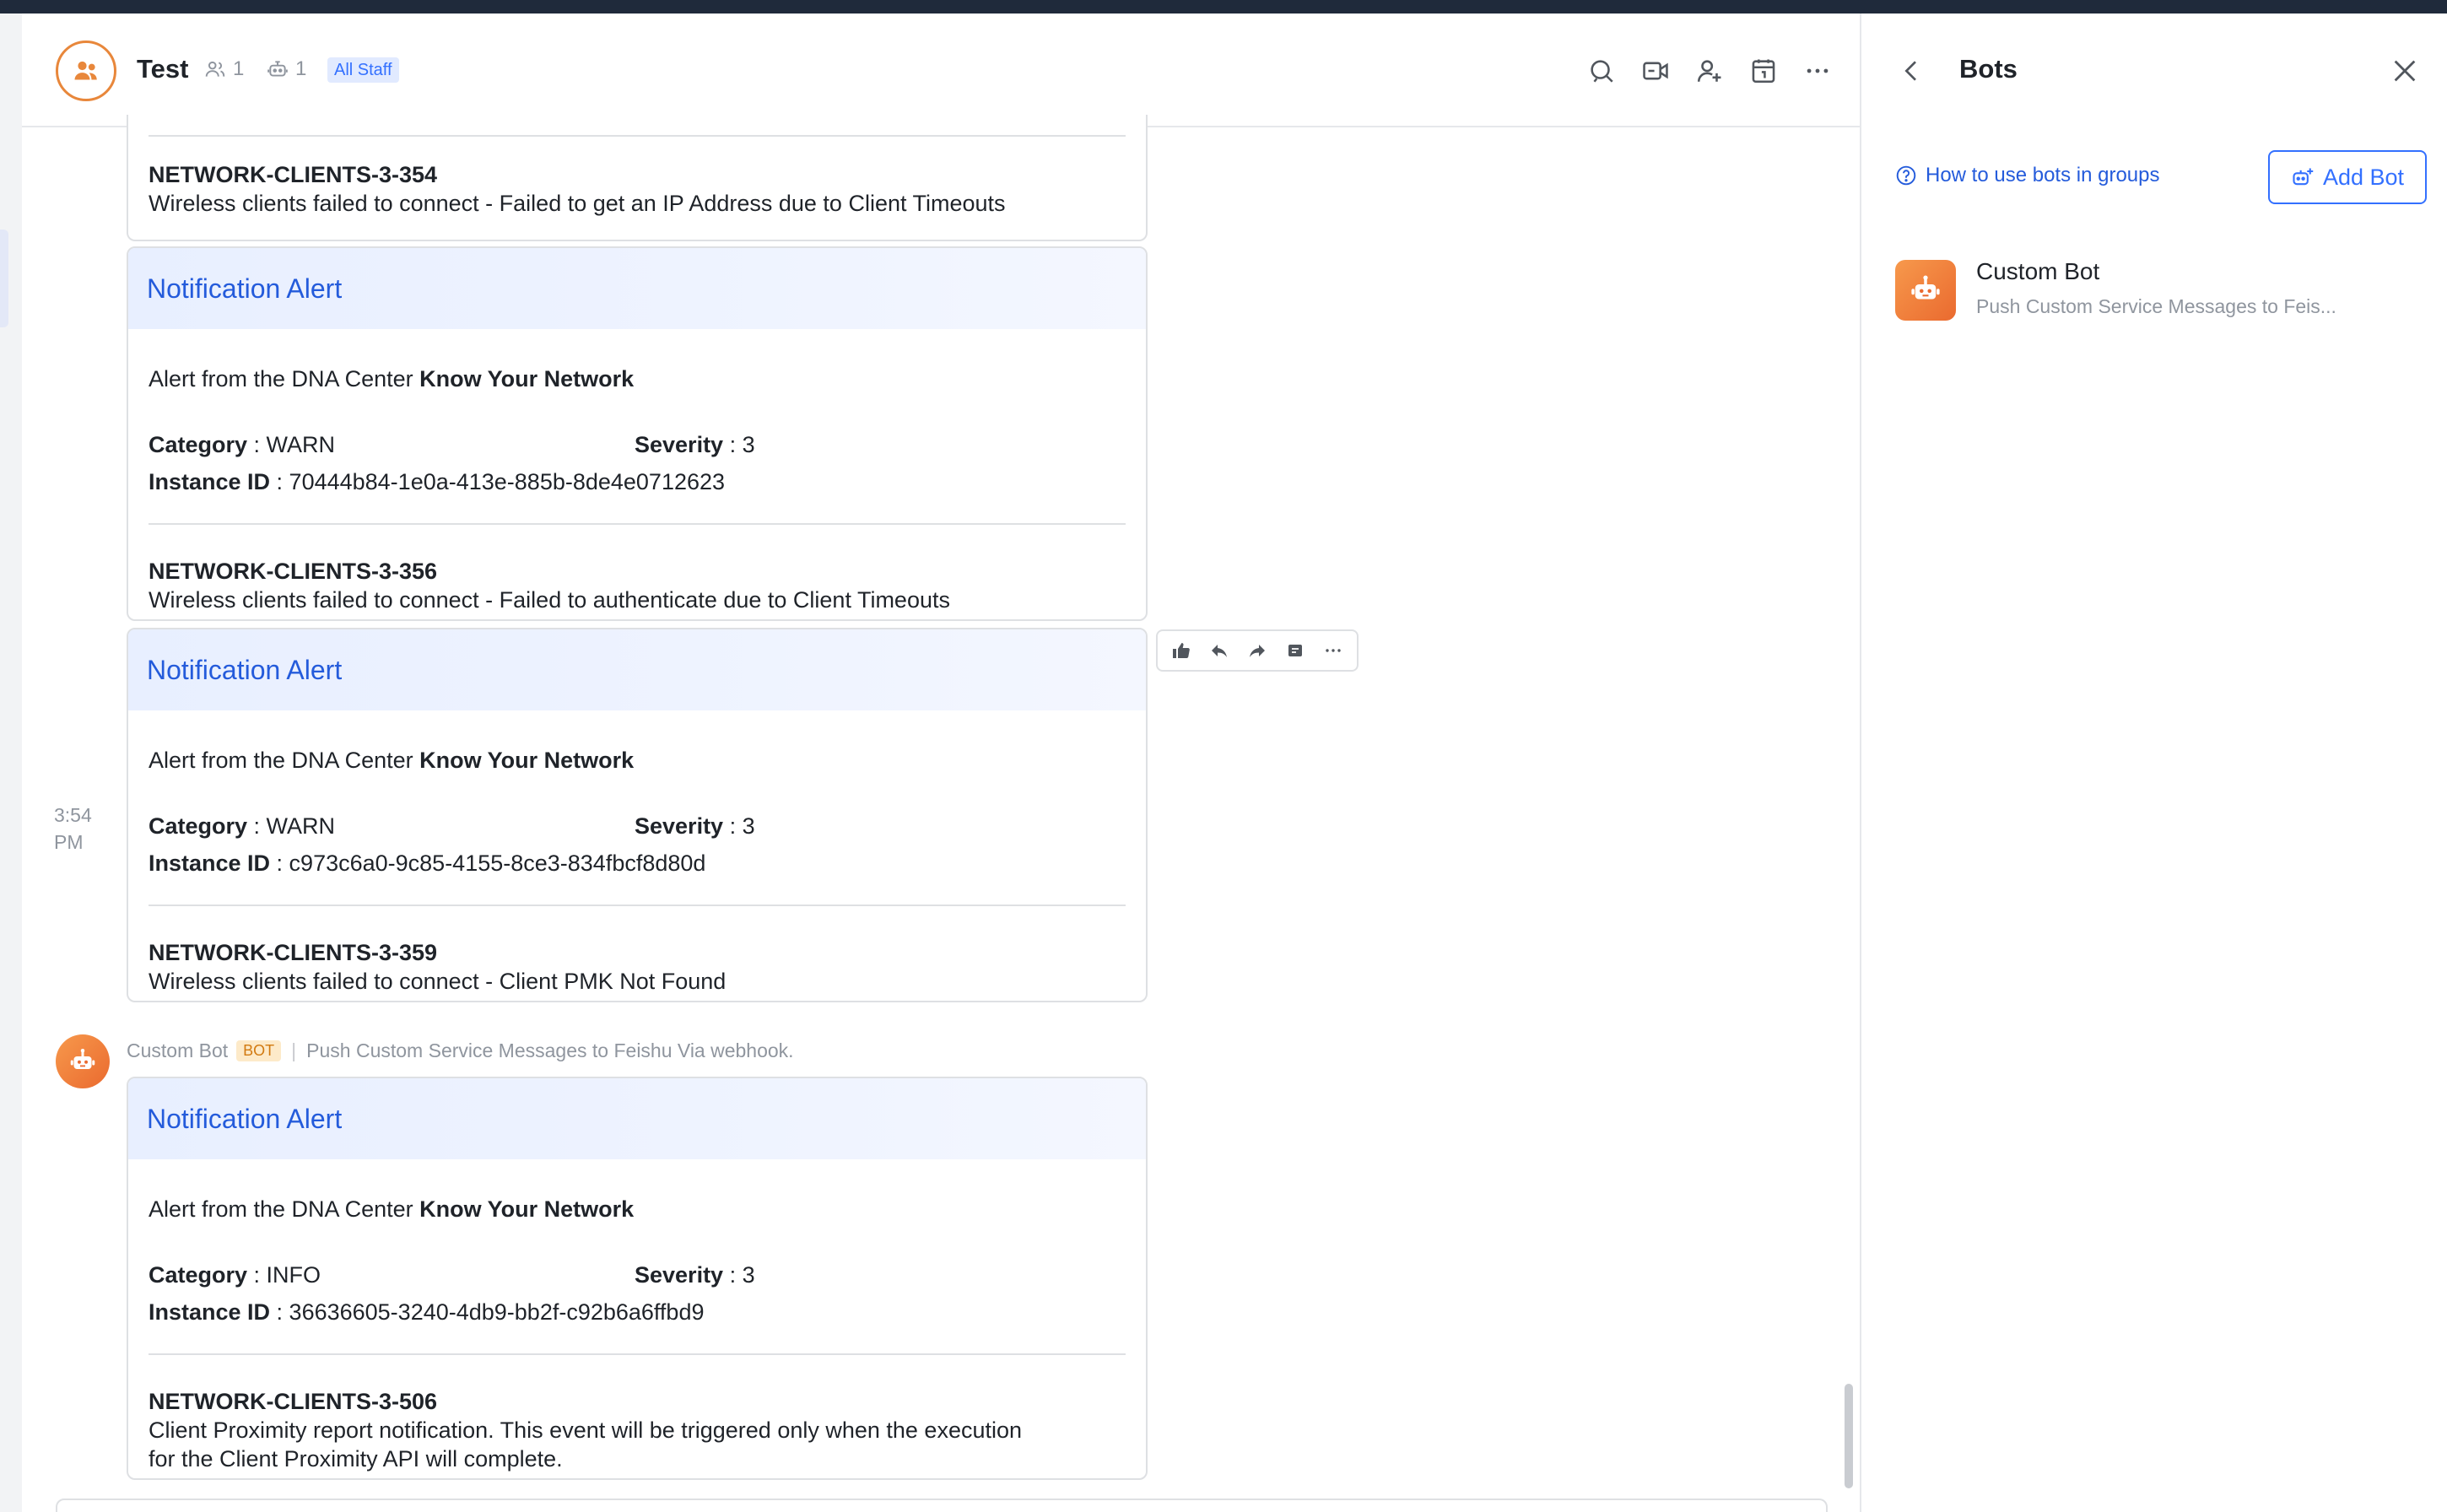  I want to click on window-top-bar, so click(1223, 7).